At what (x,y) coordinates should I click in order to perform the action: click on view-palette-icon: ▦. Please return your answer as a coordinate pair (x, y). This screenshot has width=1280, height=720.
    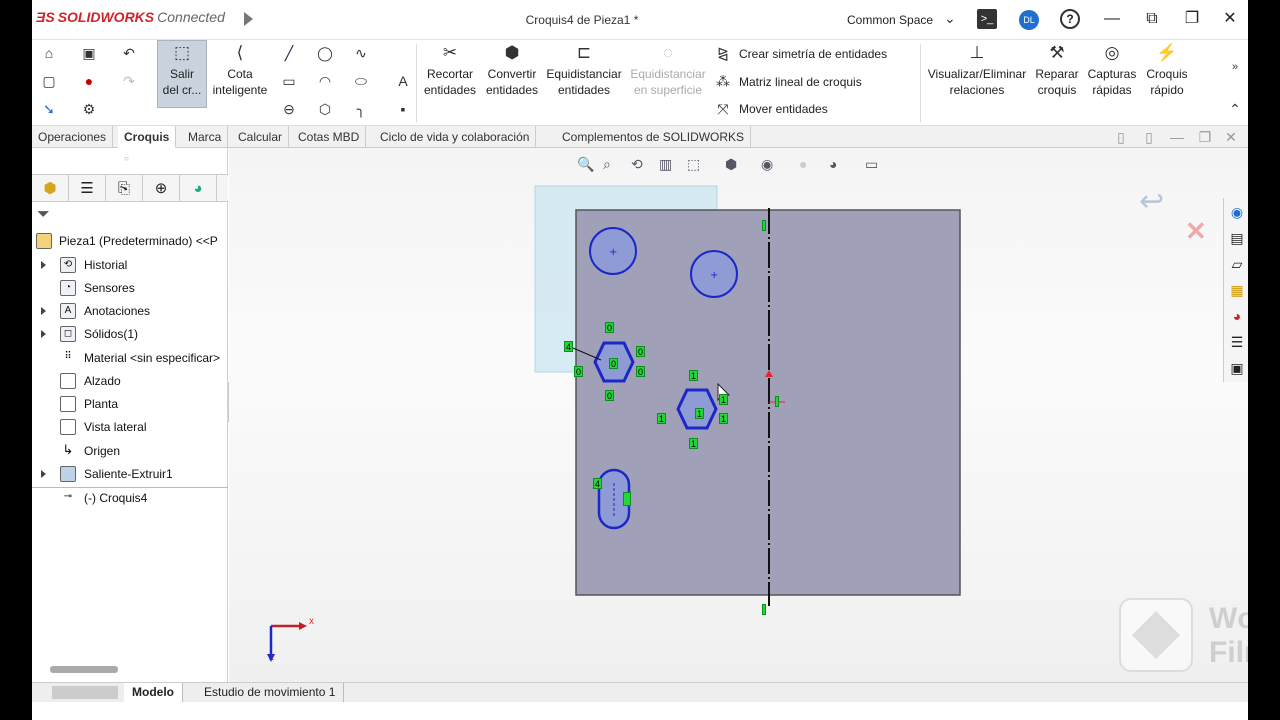
    Looking at the image, I should click on (1237, 290).